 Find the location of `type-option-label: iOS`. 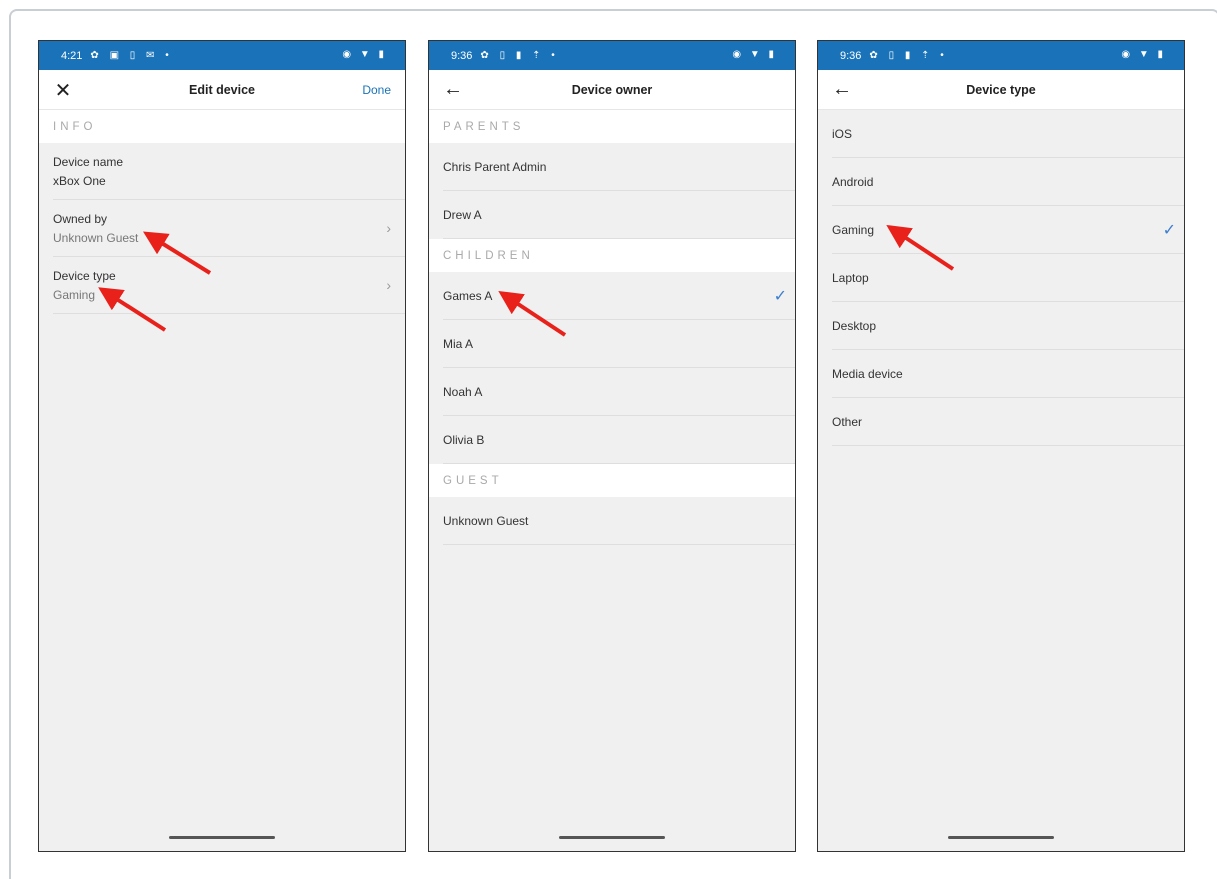

type-option-label: iOS is located at coordinates (842, 133).